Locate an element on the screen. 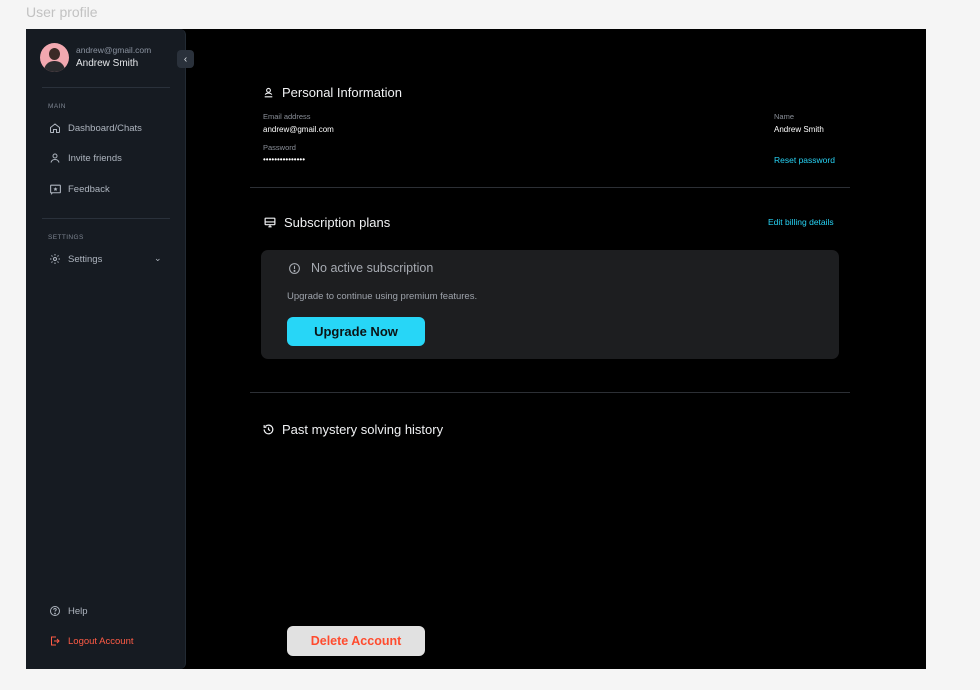 The image size is (980, 690). delete-account-button: Delete Account is located at coordinates (356, 641).